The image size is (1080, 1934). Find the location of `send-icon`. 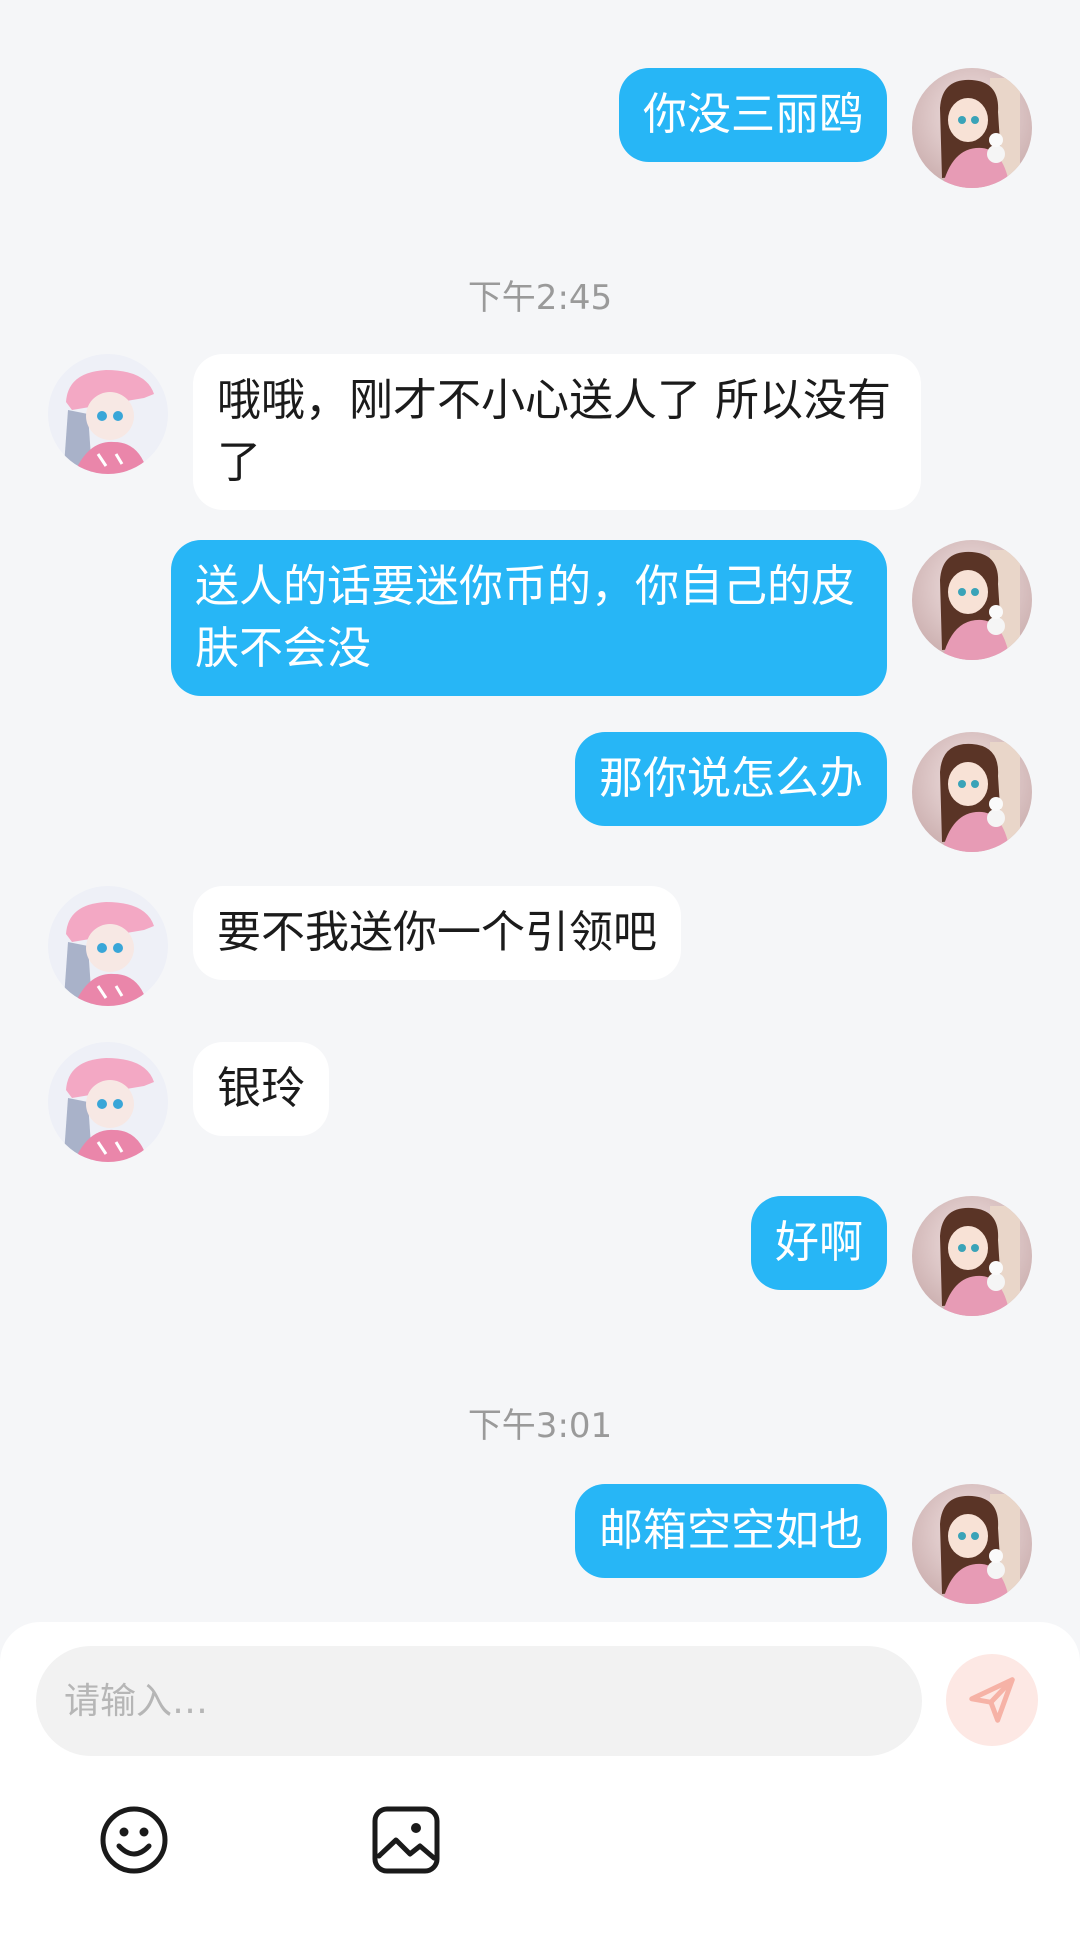

send-icon is located at coordinates (992, 1700).